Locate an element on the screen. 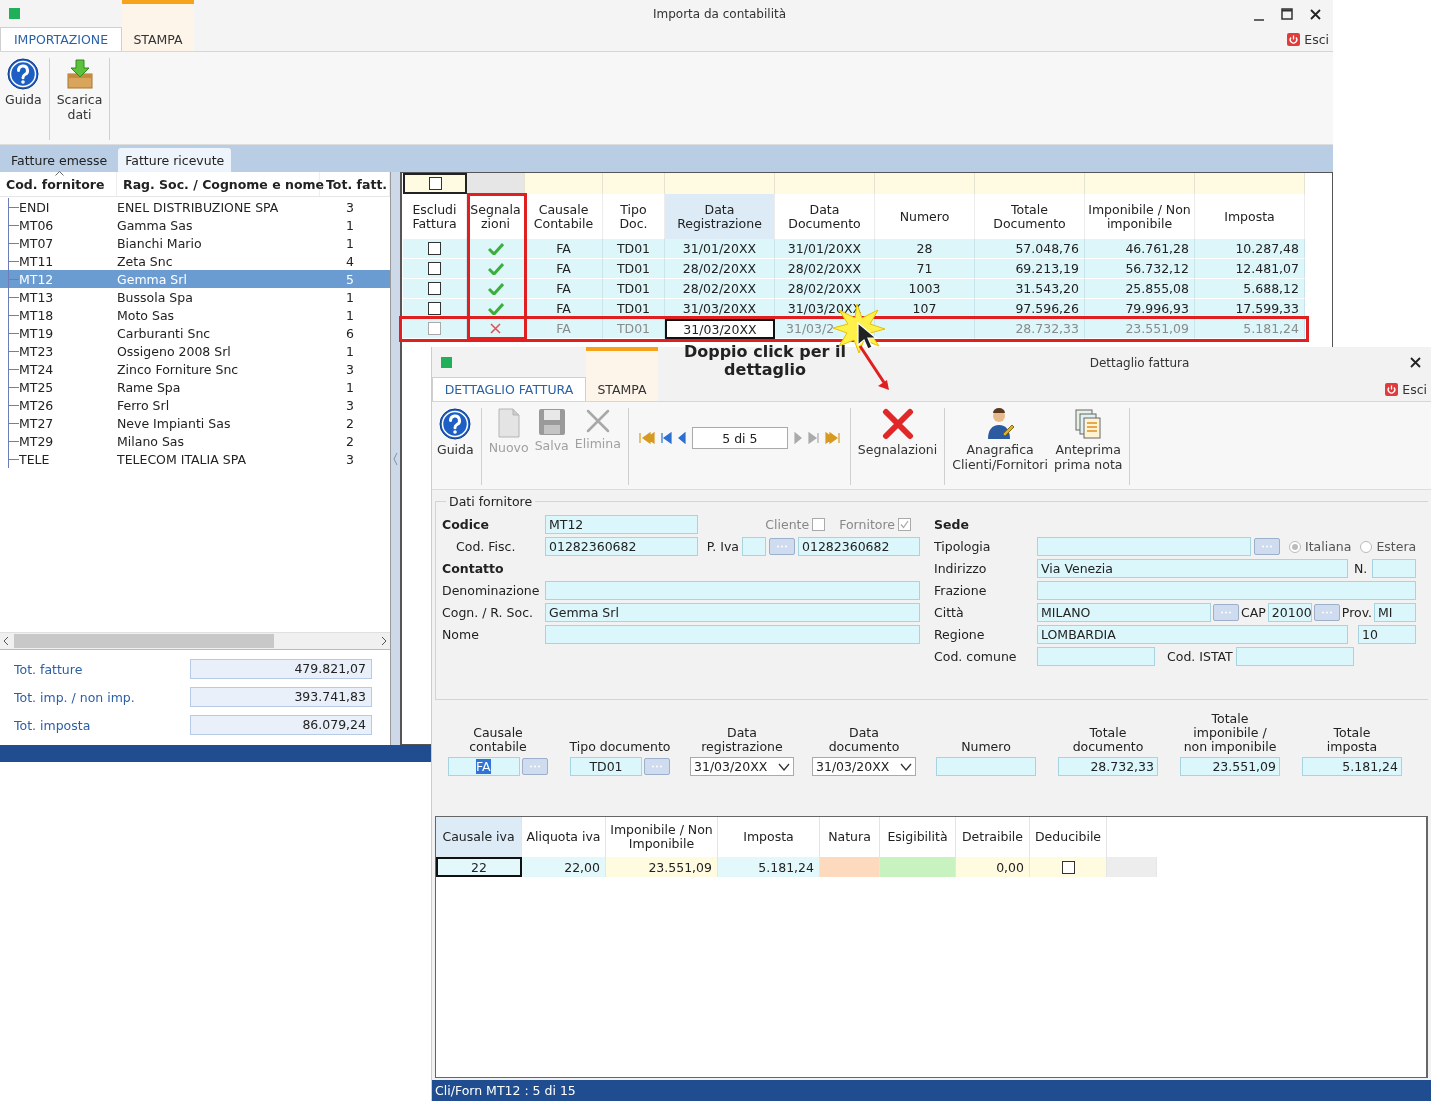  list-row: MT25 Rame Spa 1 is located at coordinates (195, 387).